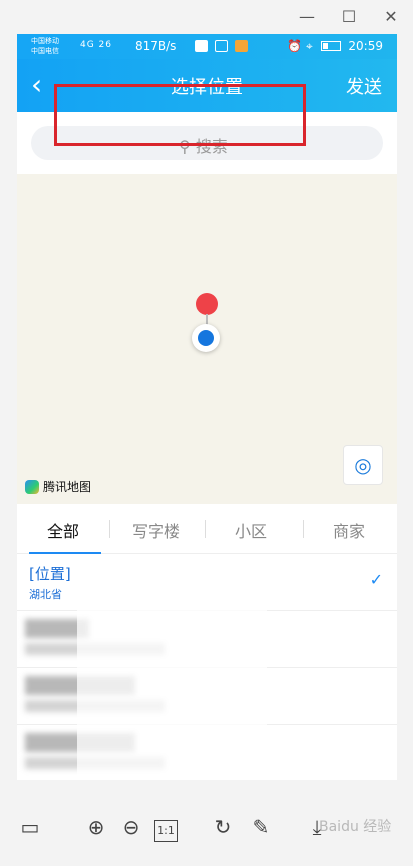 The width and height of the screenshot is (413, 866). What do you see at coordinates (166, 831) in the screenshot?
I see `actual-size-label: 1:1` at bounding box center [166, 831].